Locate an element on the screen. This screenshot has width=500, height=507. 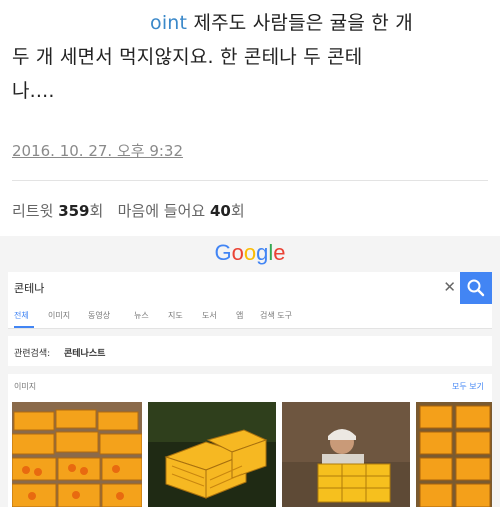
related-label: 관련검색: is located at coordinates (32, 354).